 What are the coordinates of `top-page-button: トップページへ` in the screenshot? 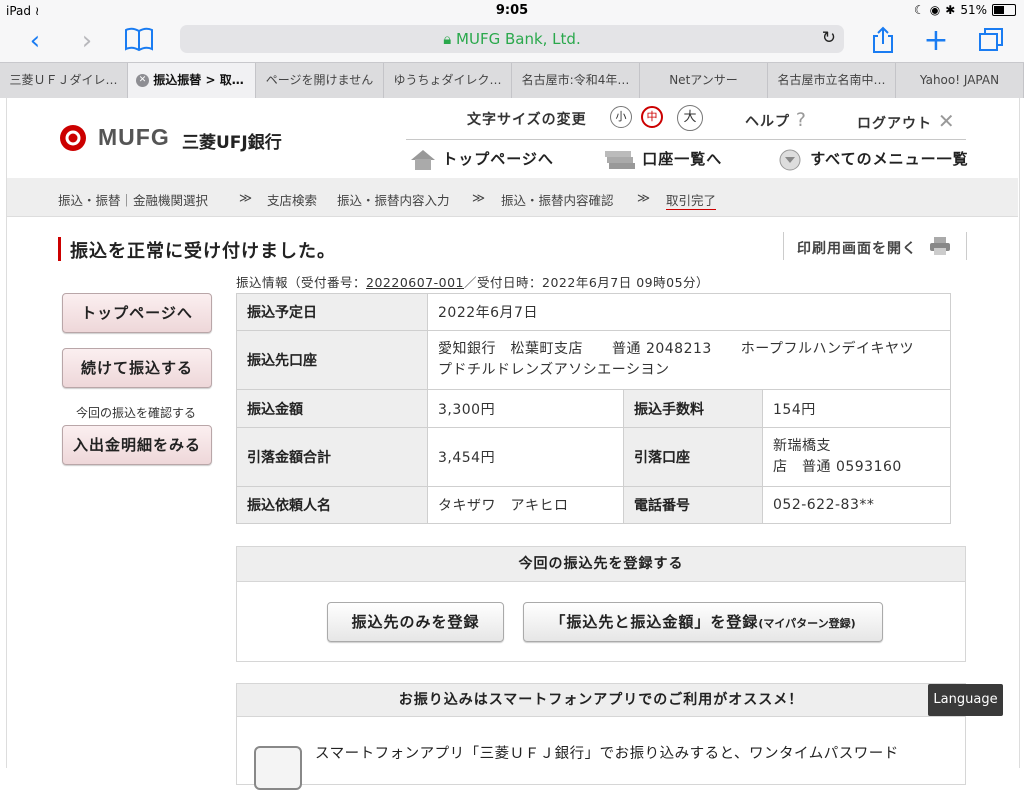 It's located at (137, 313).